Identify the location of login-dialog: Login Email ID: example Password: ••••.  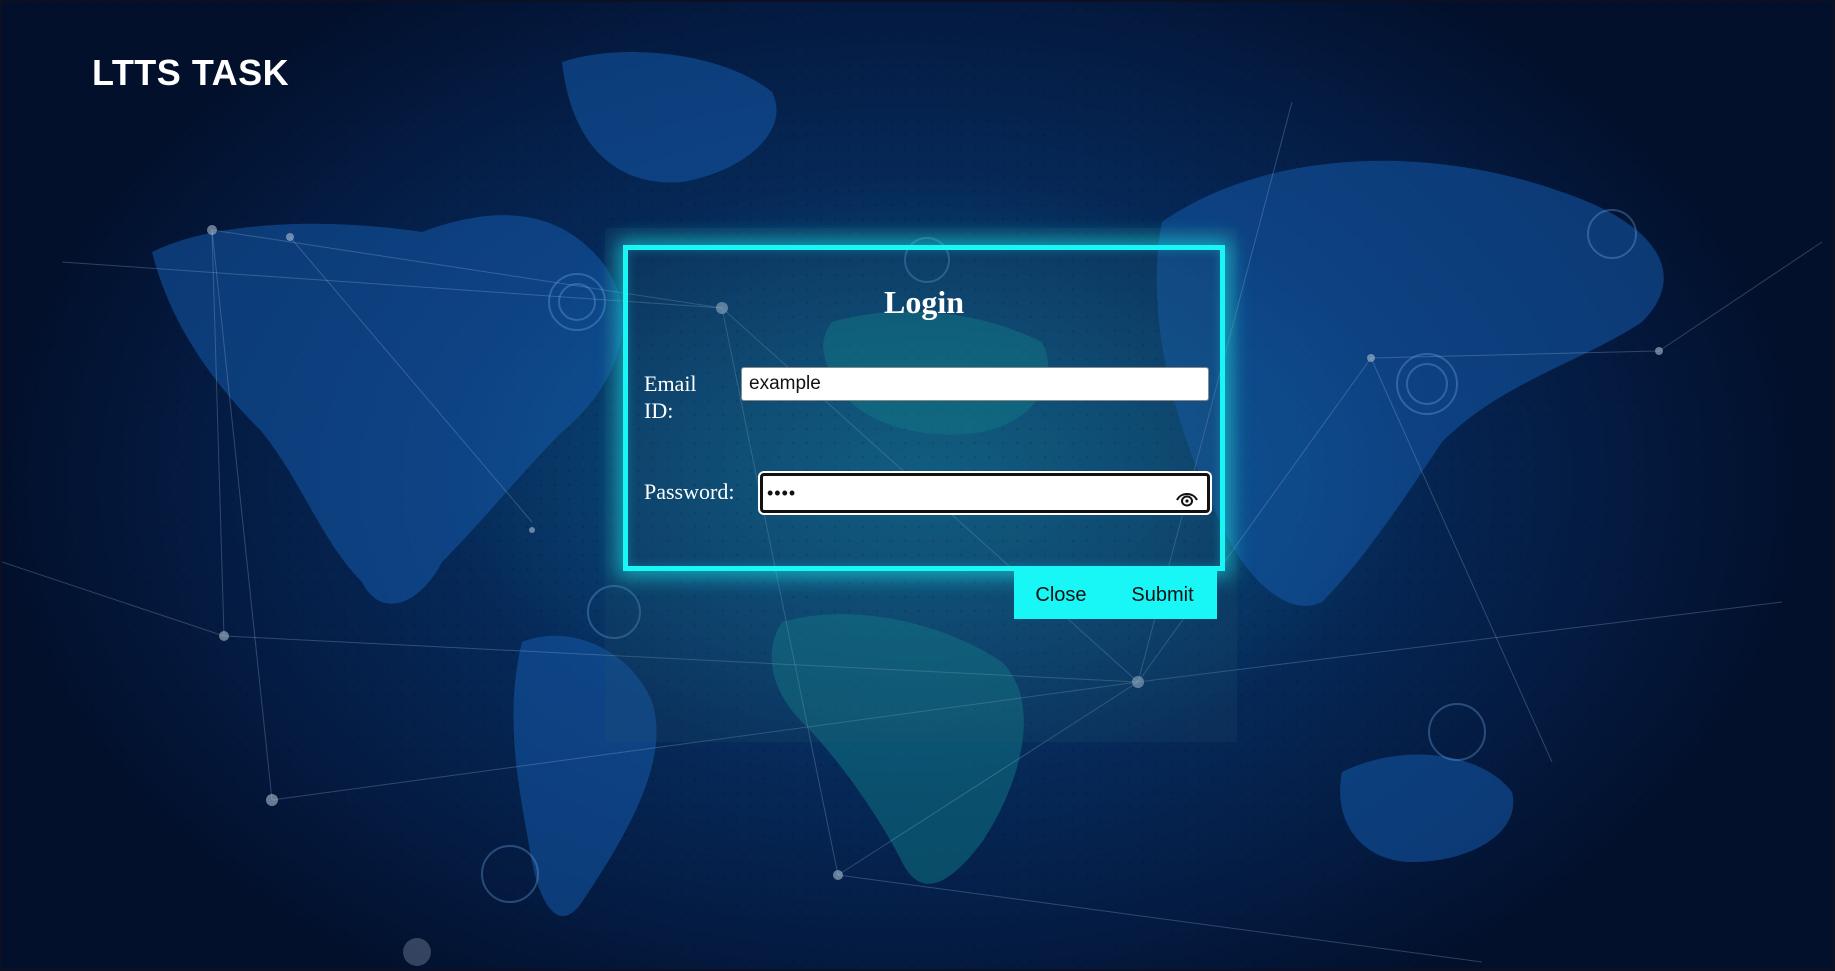
(924, 408).